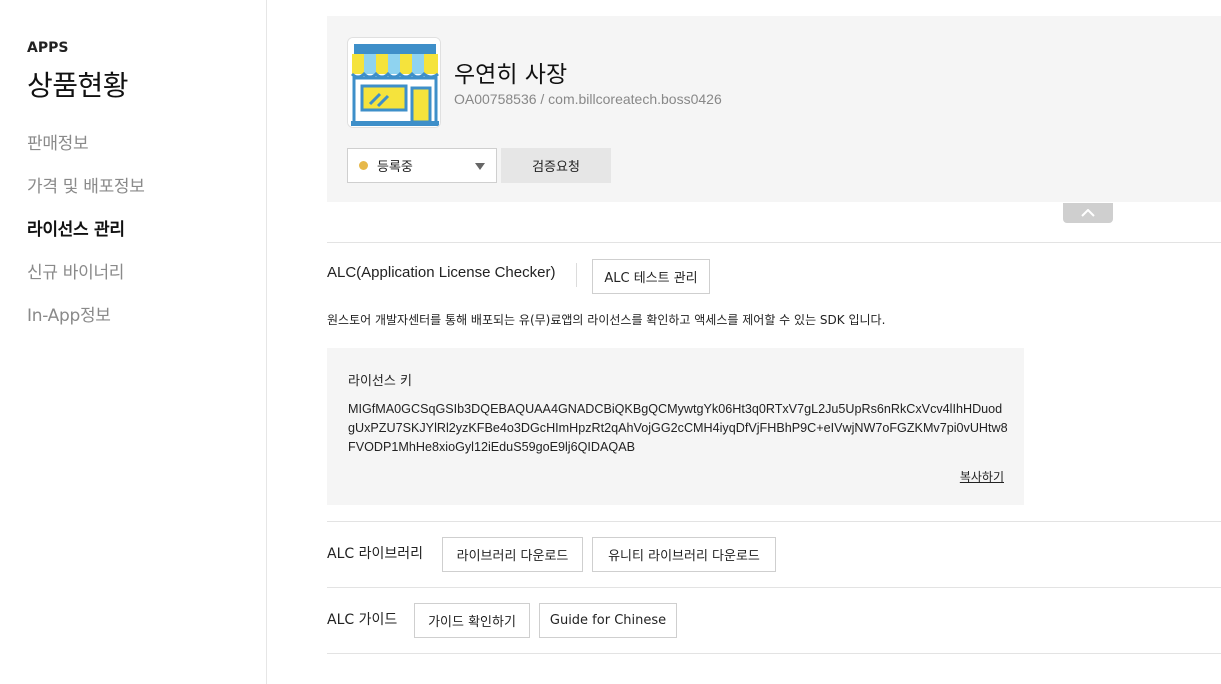 This screenshot has height=684, width=1221. I want to click on app-name: 우연히 사장, so click(511, 75).